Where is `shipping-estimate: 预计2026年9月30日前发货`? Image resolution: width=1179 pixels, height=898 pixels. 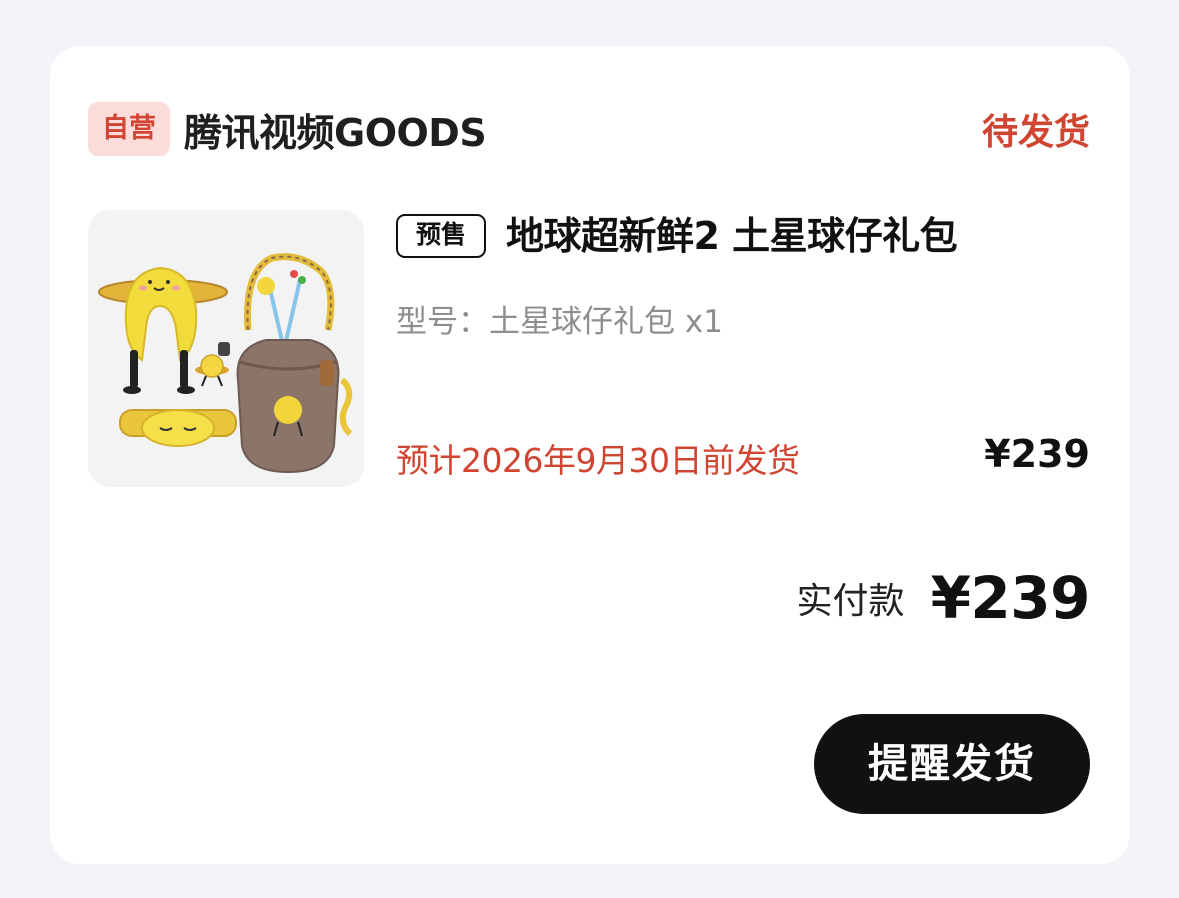 shipping-estimate: 预计2026年9月30日前发货 is located at coordinates (598, 460).